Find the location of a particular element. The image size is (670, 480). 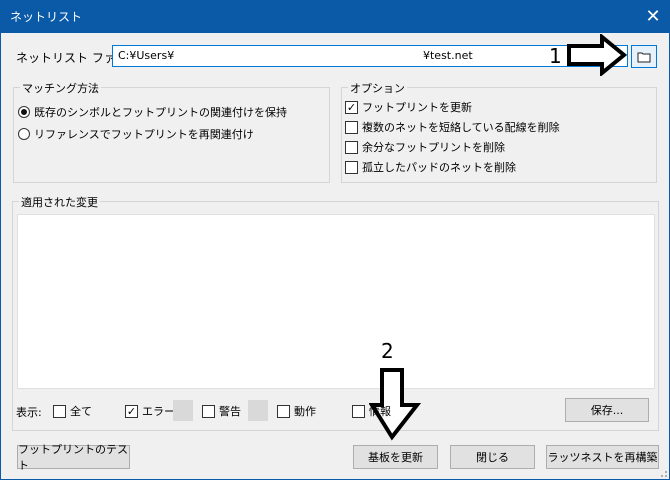

checkbox-filter-action is located at coordinates (283, 411).